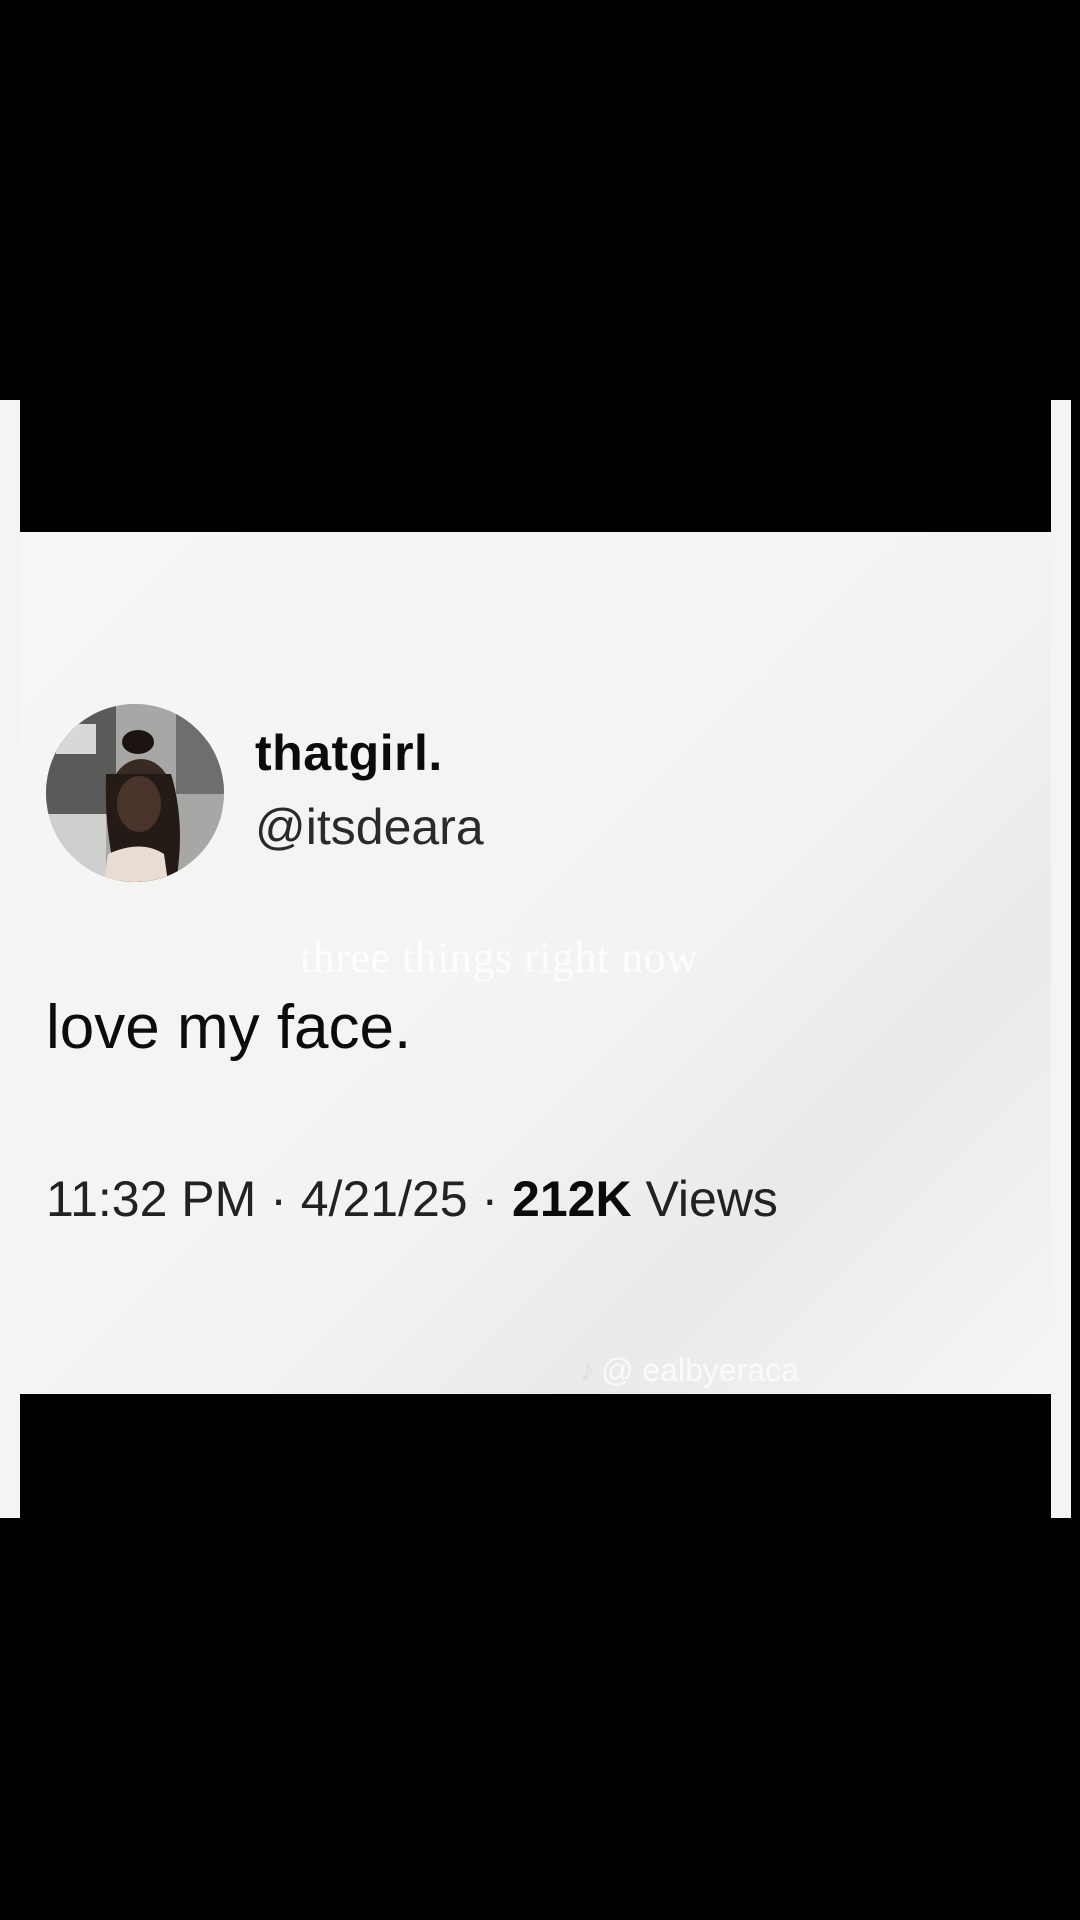  Describe the element at coordinates (369, 827) in the screenshot. I see `user-handle: @itsdeara` at that location.